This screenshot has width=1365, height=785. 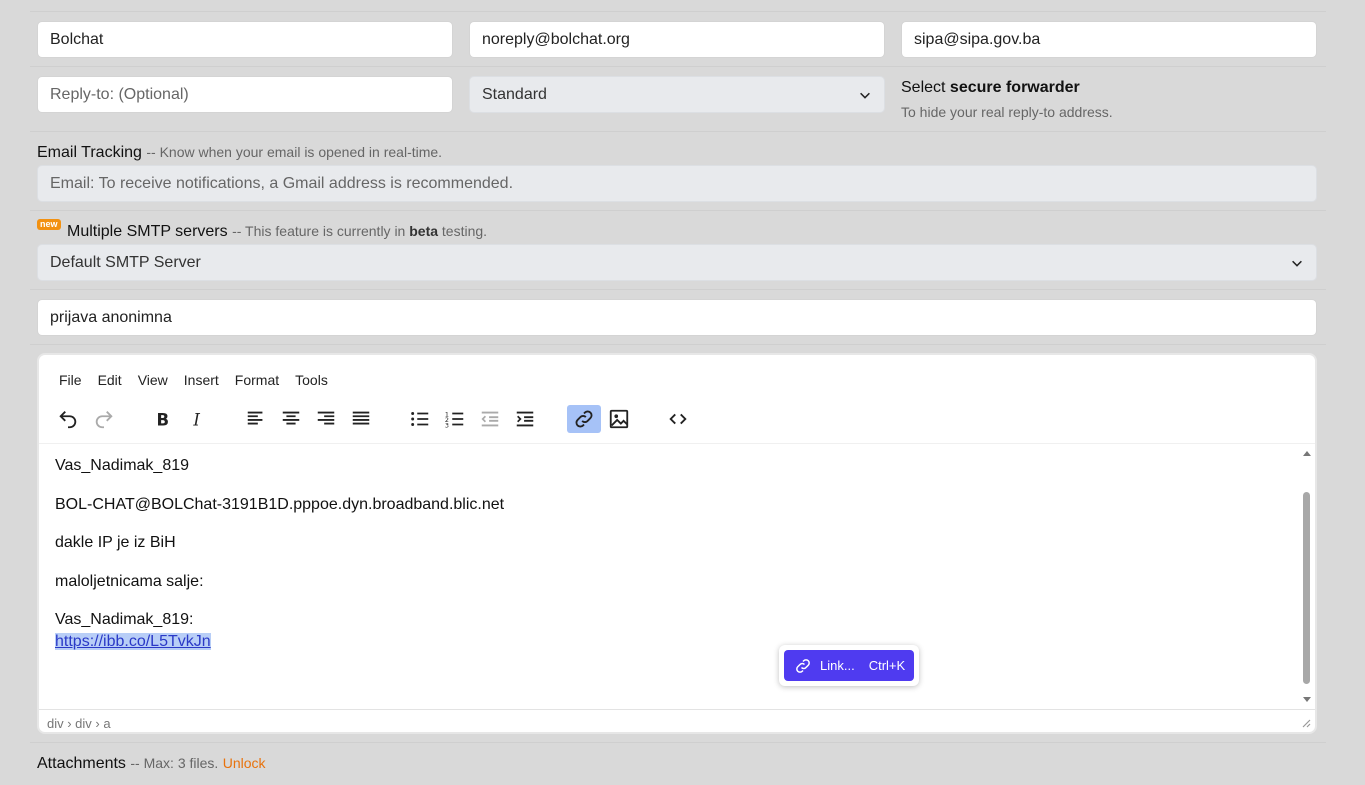 What do you see at coordinates (153, 380) in the screenshot?
I see `menu-view: View` at bounding box center [153, 380].